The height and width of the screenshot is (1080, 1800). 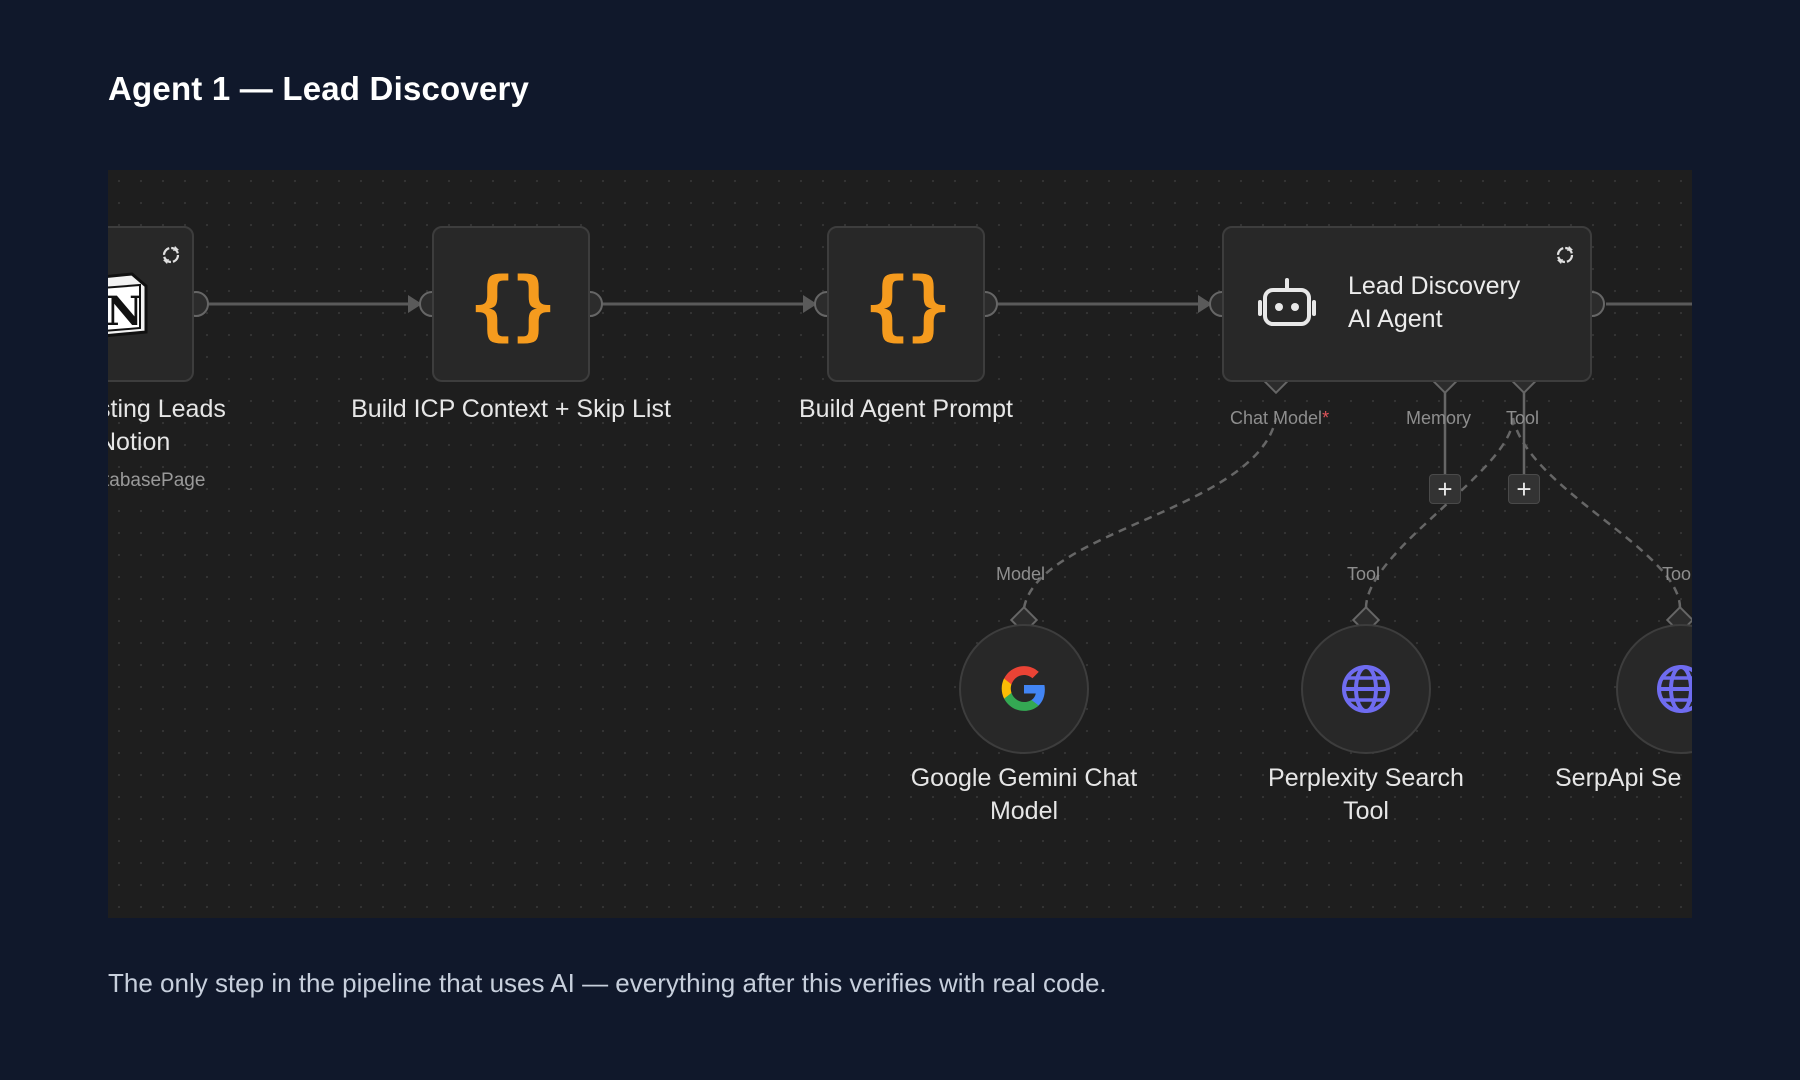 I want to click on port-label-perplexity-tool: Tool, so click(x=1364, y=574).